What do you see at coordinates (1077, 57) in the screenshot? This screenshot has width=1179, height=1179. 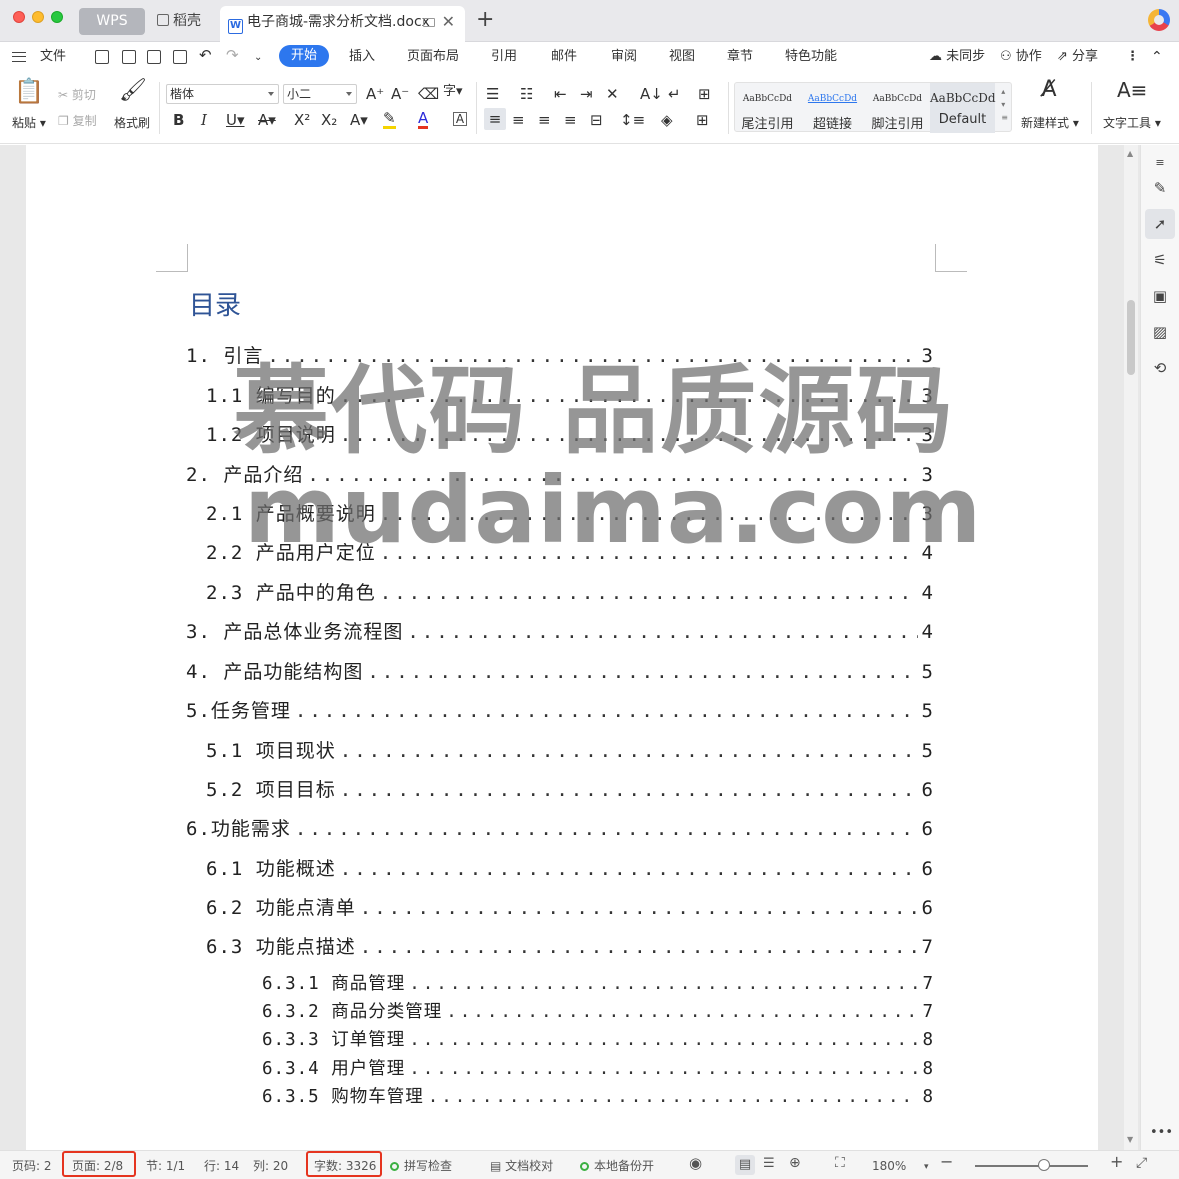 I see `share-button: ⇗ 分享` at bounding box center [1077, 57].